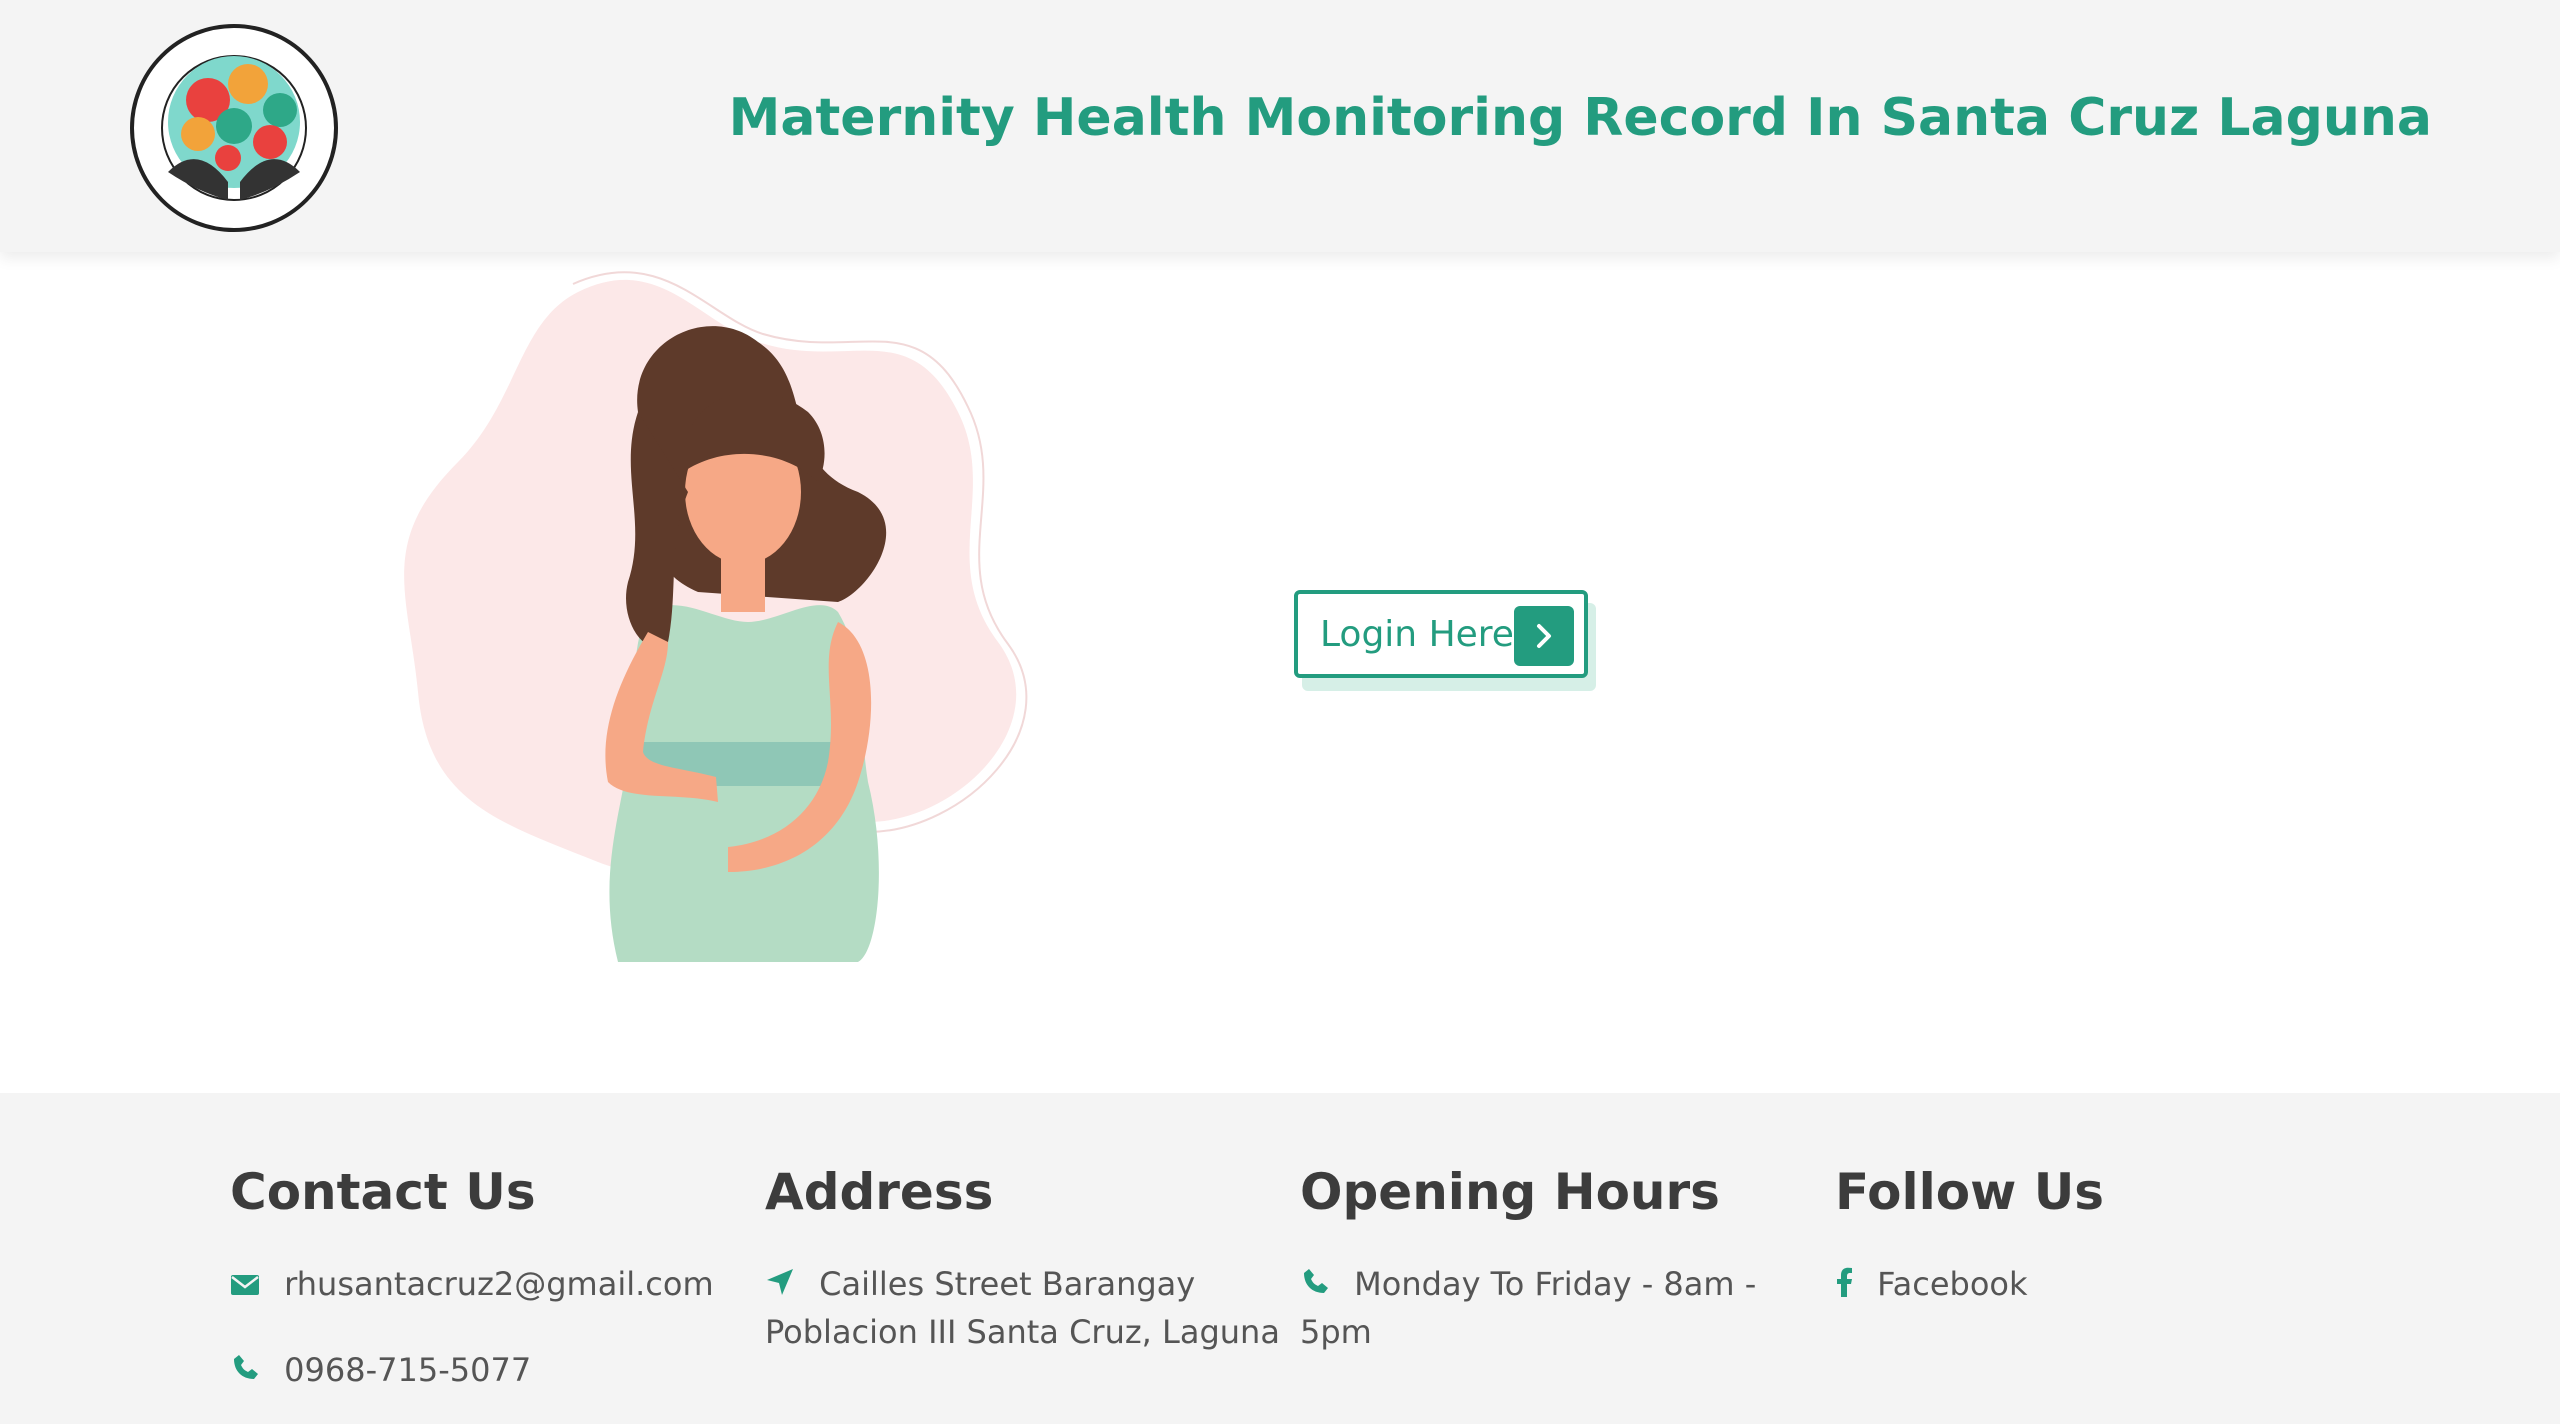 The width and height of the screenshot is (2560, 1424). I want to click on chevron-right-icon, so click(1544, 636).